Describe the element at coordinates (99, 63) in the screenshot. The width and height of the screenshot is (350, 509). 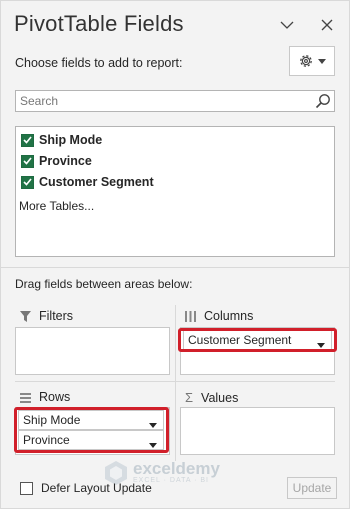
I see `choose-fields-label: Choose fields to add to report:` at that location.